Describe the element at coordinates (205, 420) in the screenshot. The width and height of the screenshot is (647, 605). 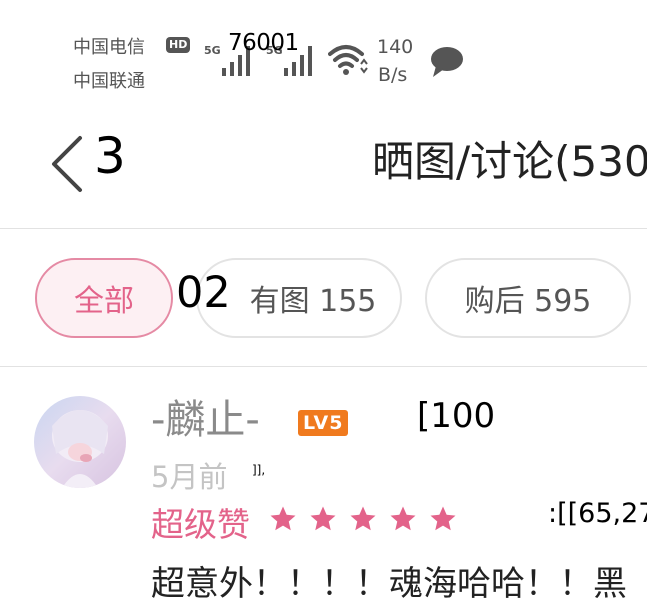
I see `username: -麟止-` at that location.